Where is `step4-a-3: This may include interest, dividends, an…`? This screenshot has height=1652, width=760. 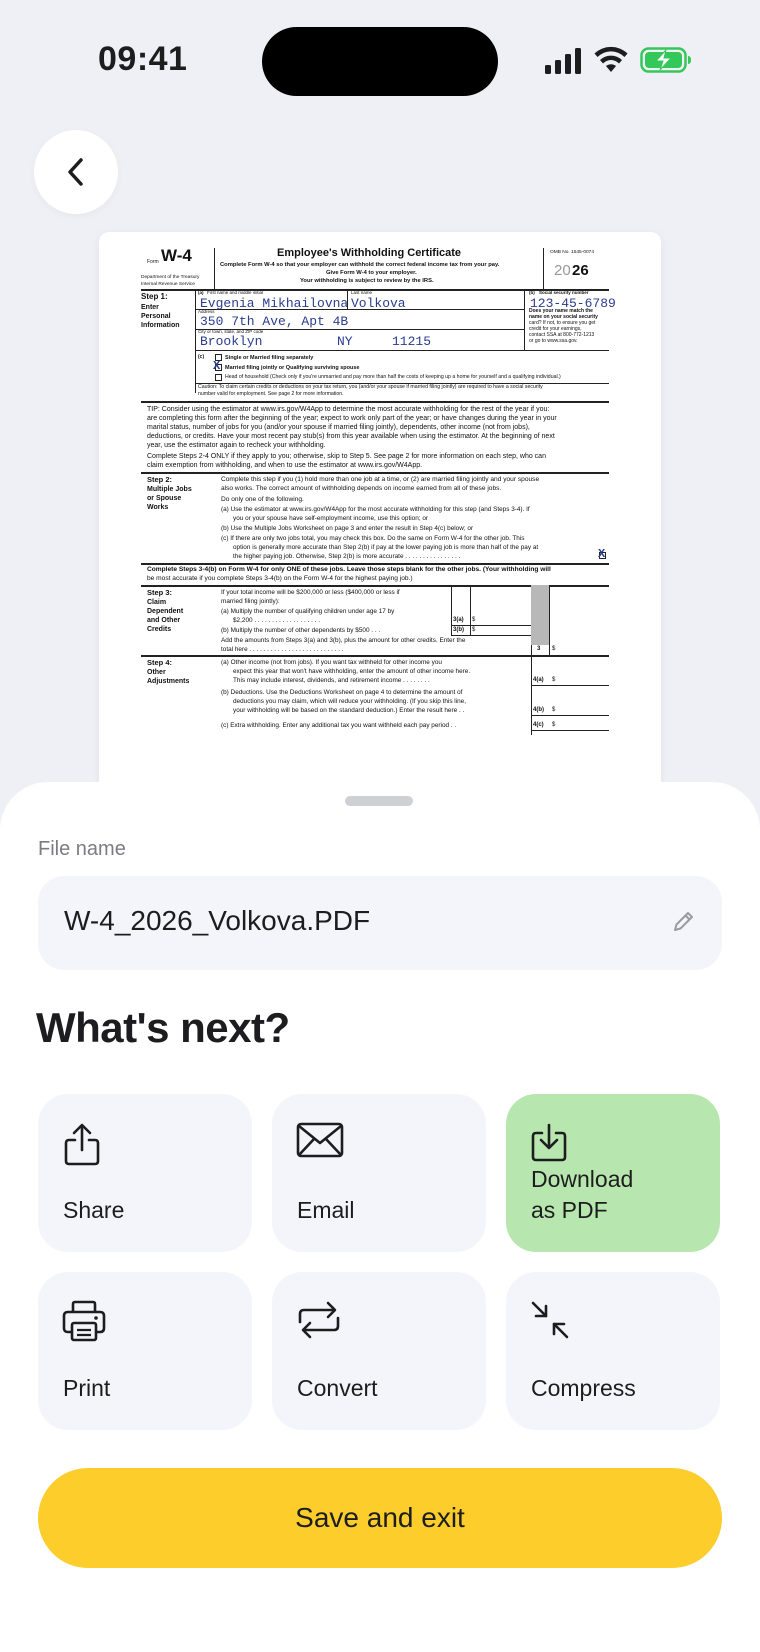 step4-a-3: This may include interest, dividends, an… is located at coordinates (331, 680).